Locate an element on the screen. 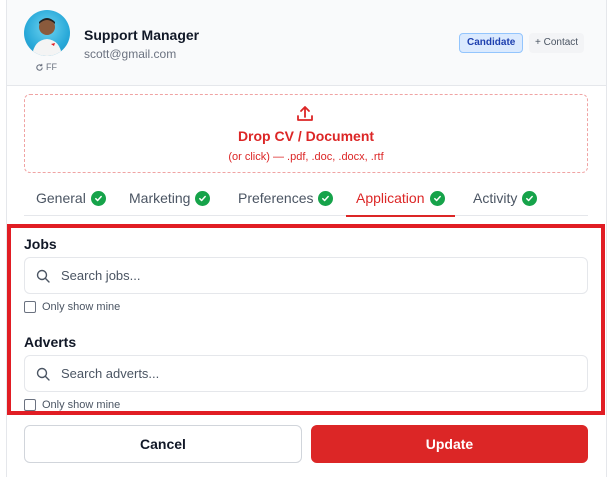  adverts-only-mine-label: Only show mine is located at coordinates (81, 405).